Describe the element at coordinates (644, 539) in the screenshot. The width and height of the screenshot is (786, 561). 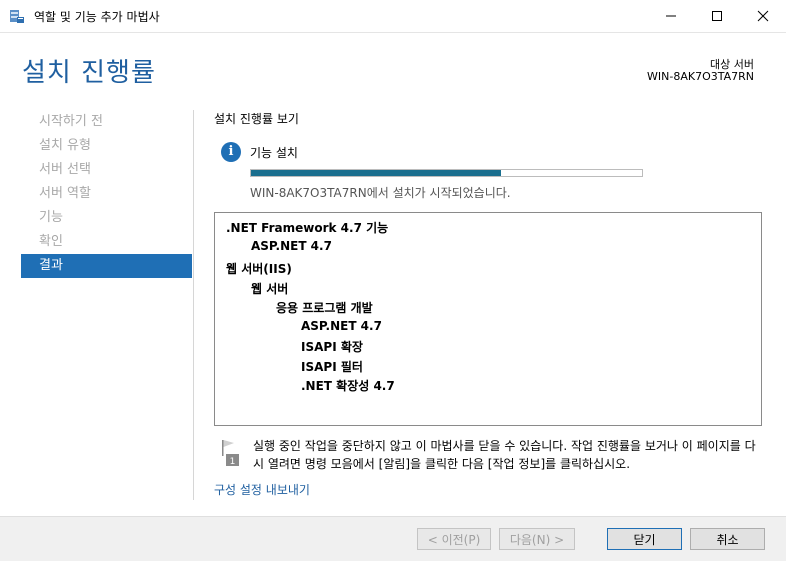
I see `close-button: 닫기` at that location.